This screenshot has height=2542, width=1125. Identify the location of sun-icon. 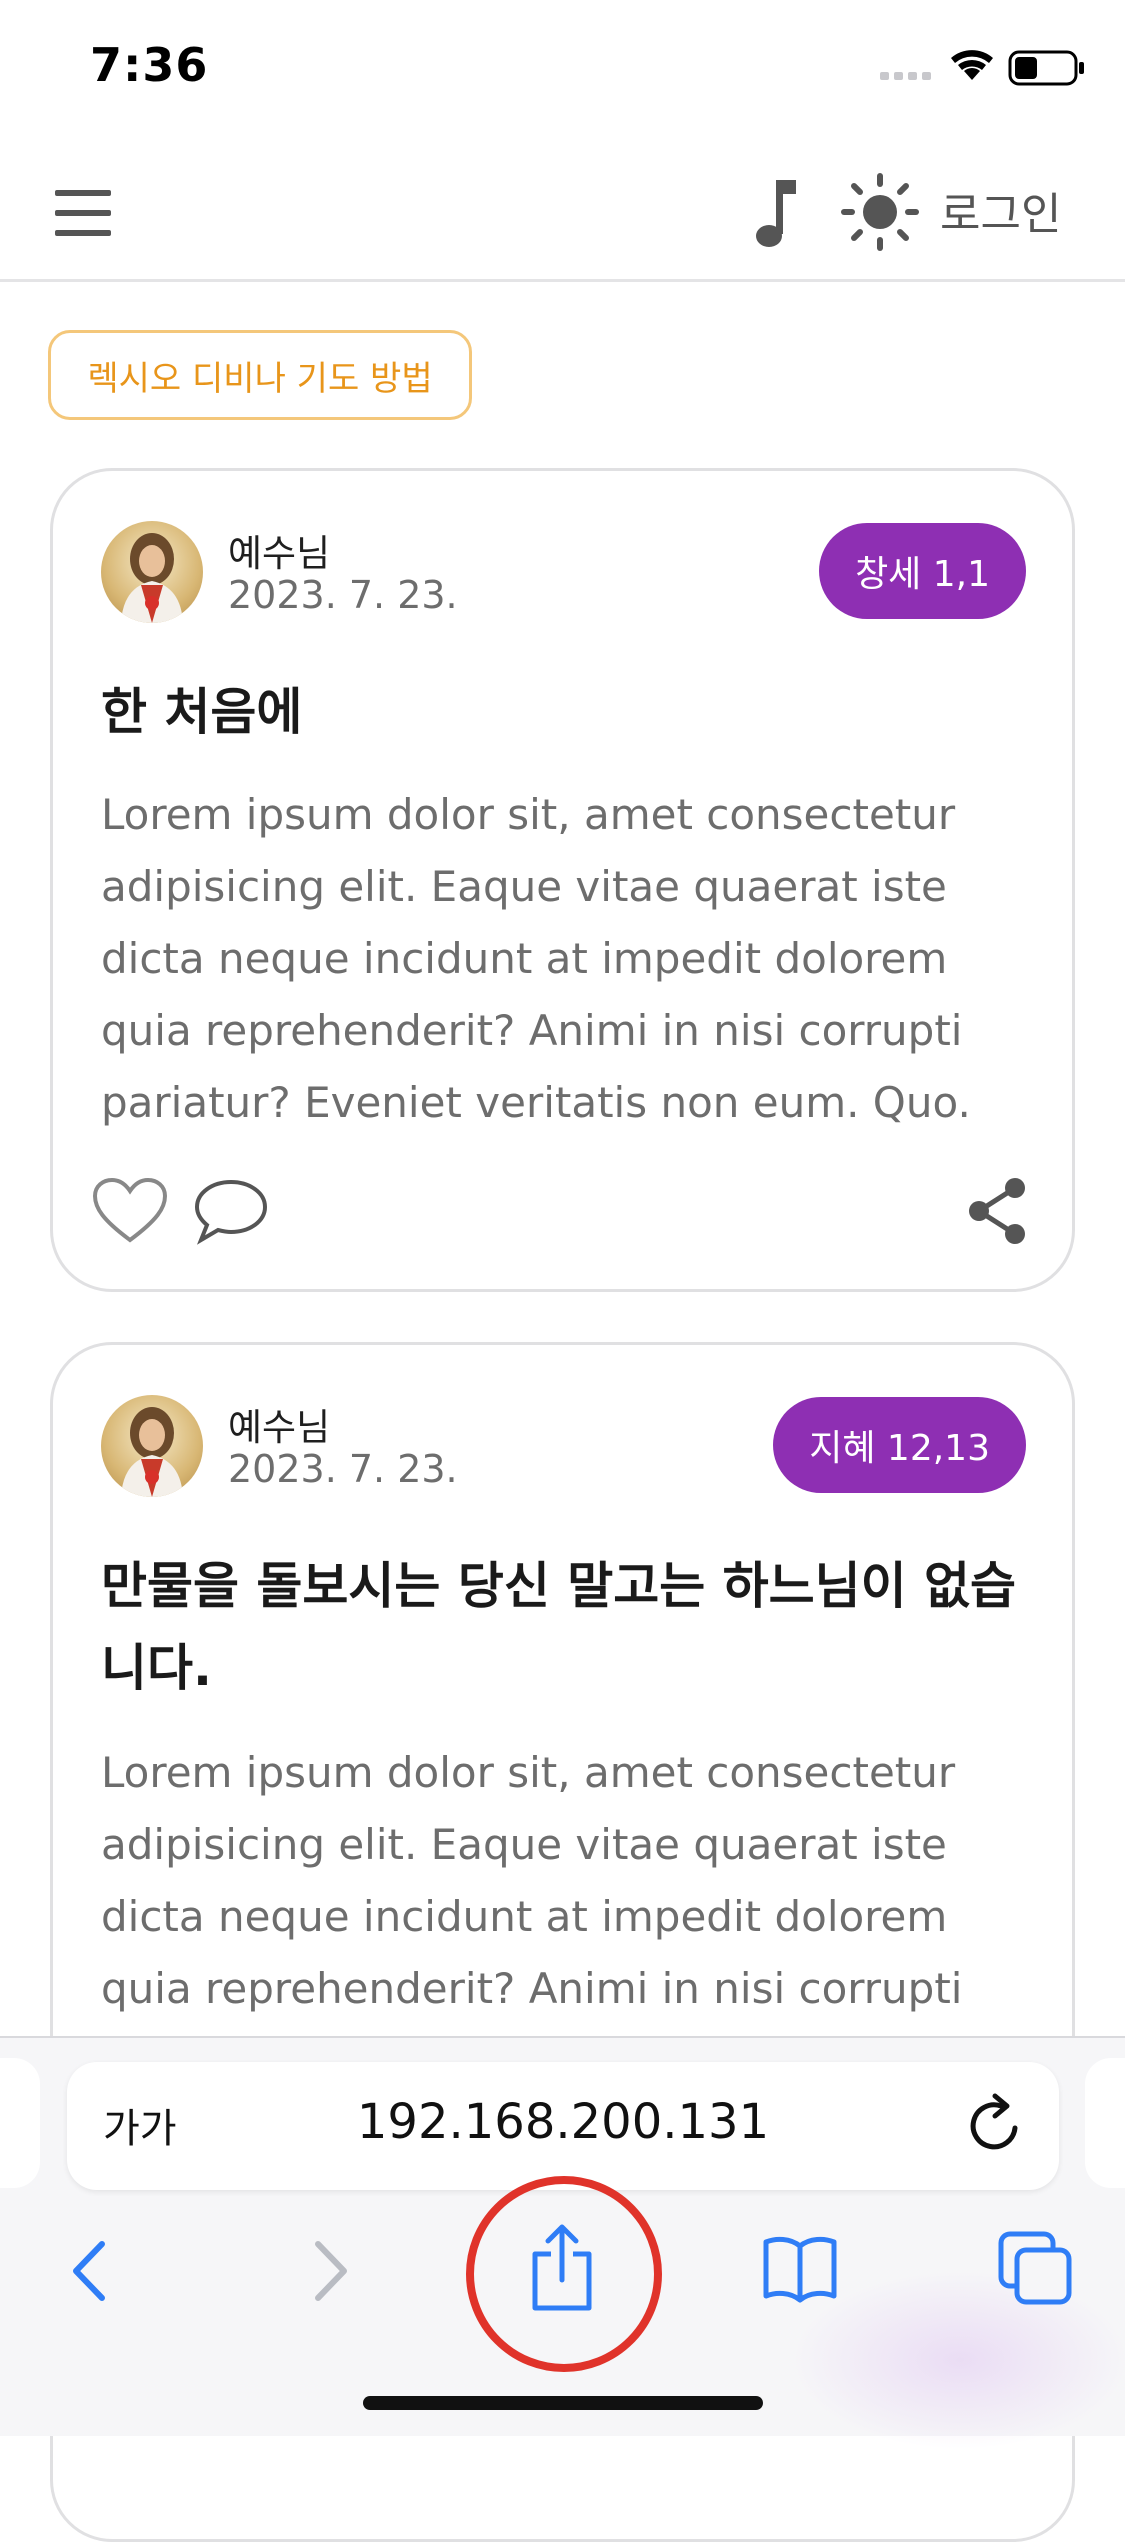
(880, 212).